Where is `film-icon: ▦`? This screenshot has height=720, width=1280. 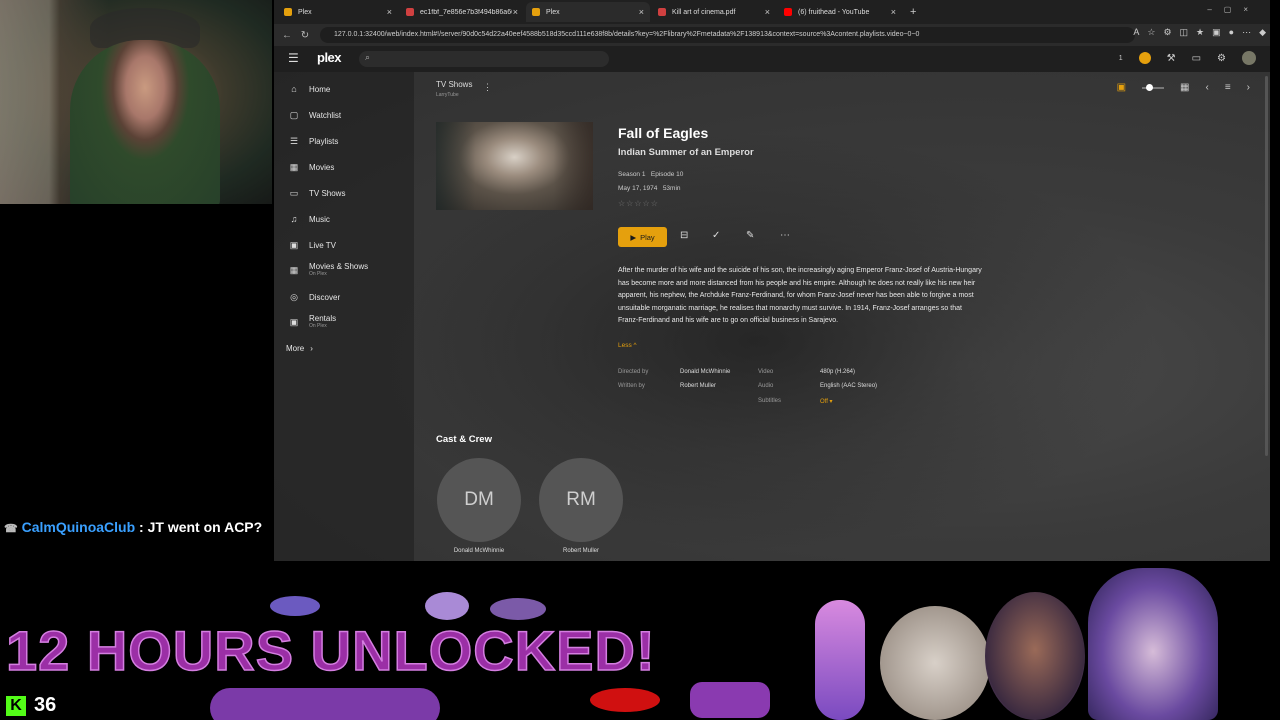 film-icon: ▦ is located at coordinates (294, 269).